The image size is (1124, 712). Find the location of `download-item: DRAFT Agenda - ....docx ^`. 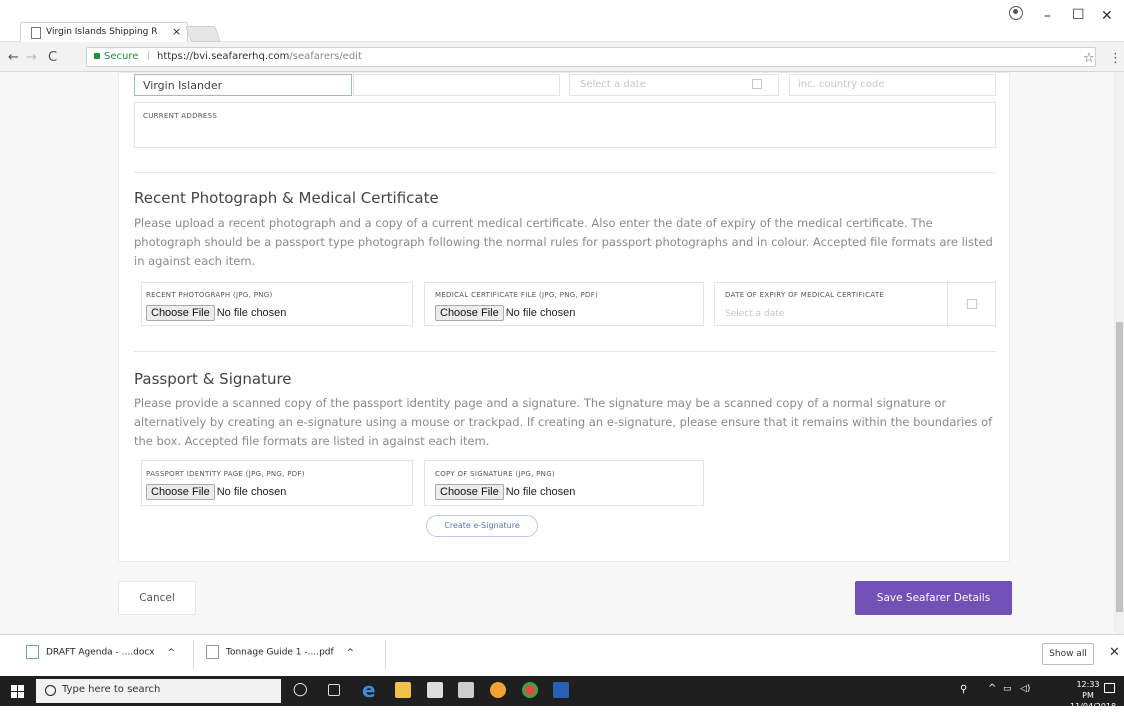

download-item: DRAFT Agenda - ....docx ^ is located at coordinates (100, 655).